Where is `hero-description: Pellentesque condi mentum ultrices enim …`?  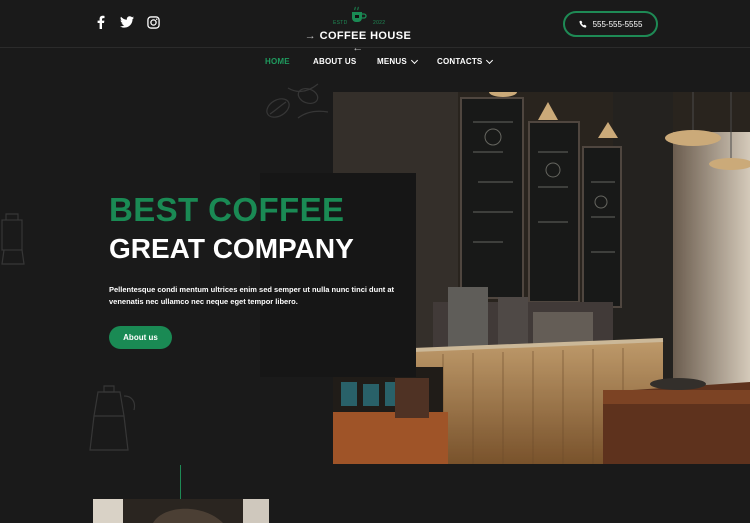 hero-description: Pellentesque condi mentum ultrices enim … is located at coordinates (252, 295).